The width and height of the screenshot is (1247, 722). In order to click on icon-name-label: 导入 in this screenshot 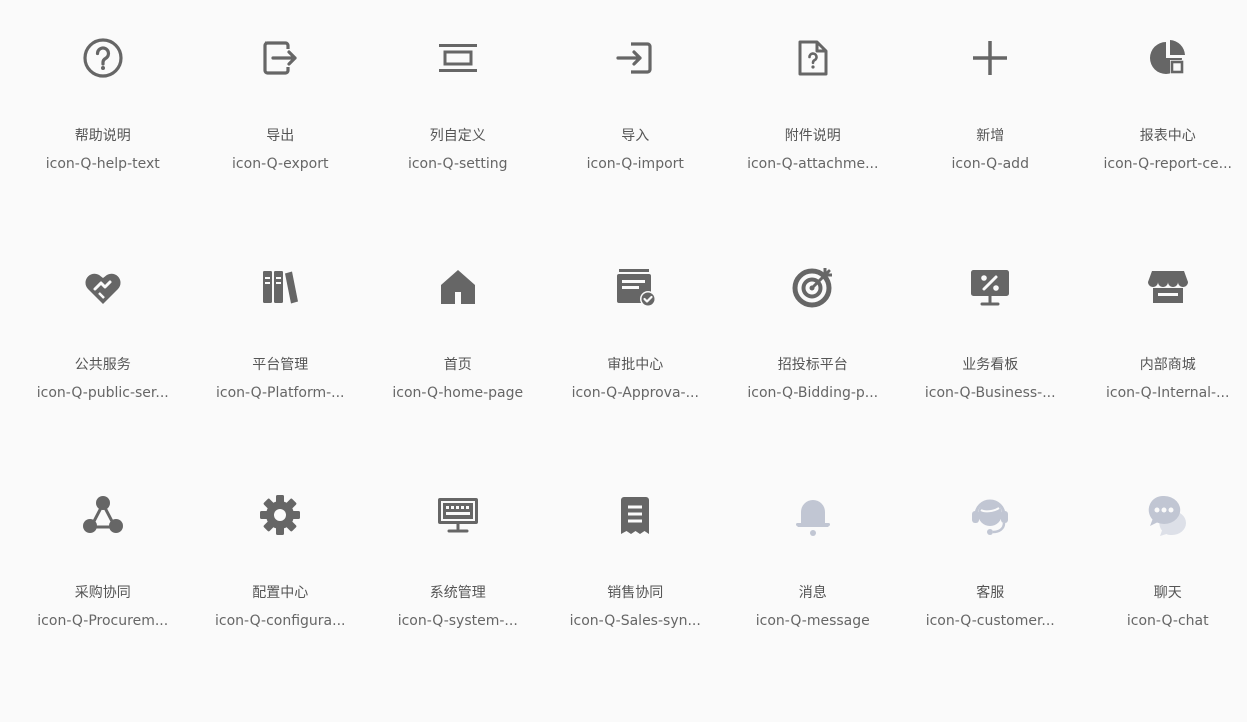, I will do `click(635, 136)`.